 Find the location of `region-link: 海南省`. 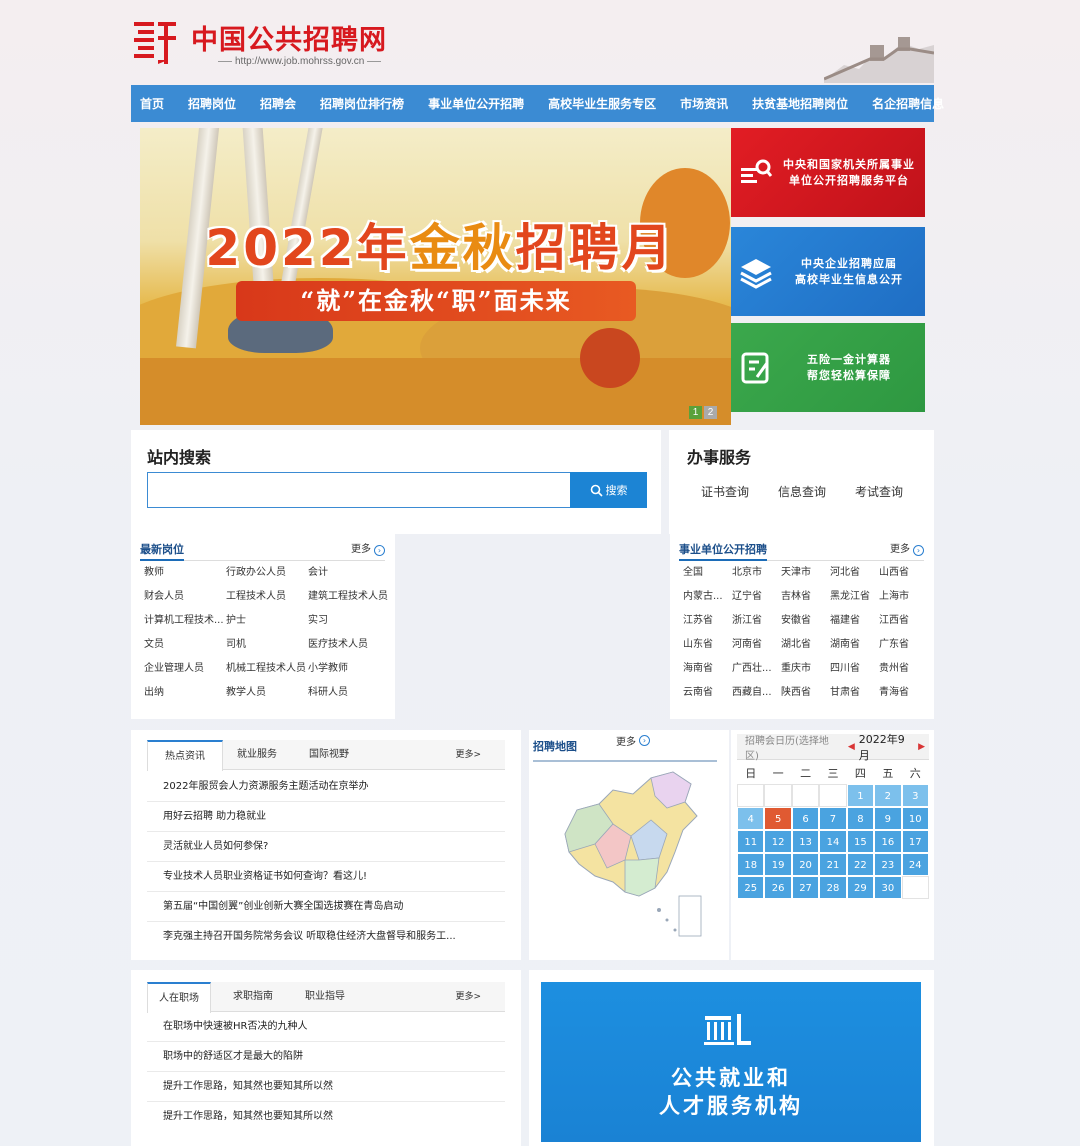

region-link: 海南省 is located at coordinates (707, 669).